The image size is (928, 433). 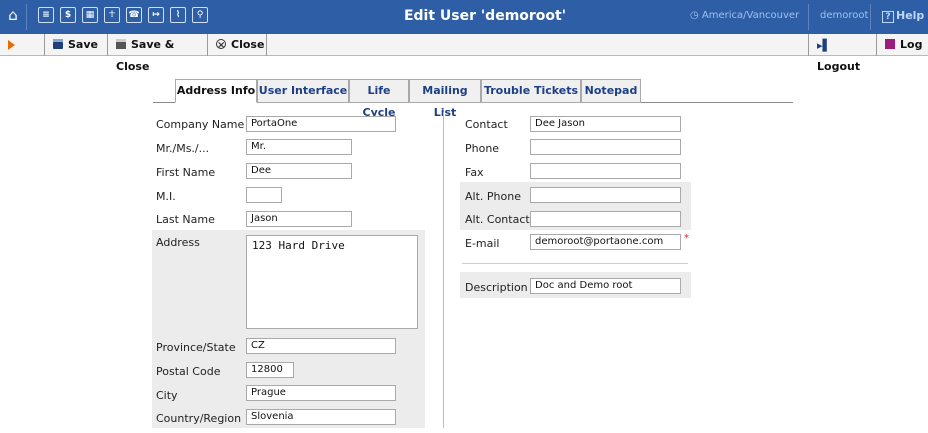 I want to click on timezone-label: America/Vancouver, so click(x=750, y=15).